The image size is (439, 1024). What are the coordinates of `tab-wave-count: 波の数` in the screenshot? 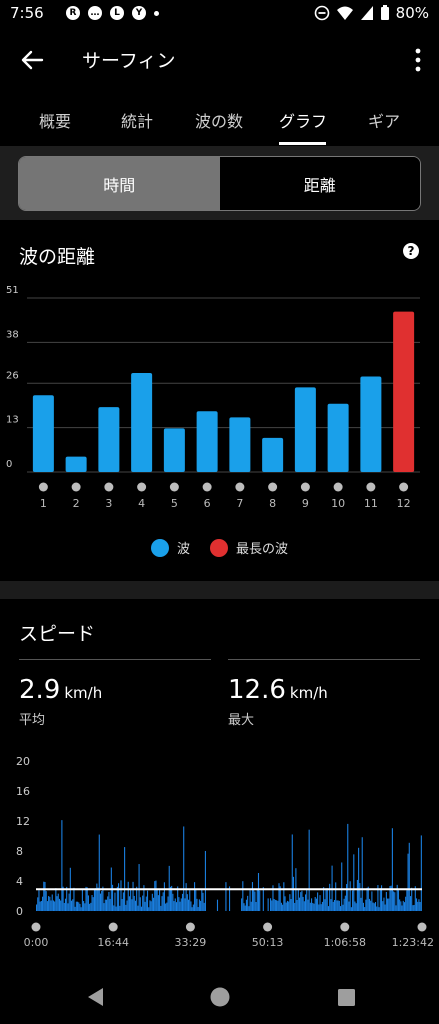 It's located at (219, 120).